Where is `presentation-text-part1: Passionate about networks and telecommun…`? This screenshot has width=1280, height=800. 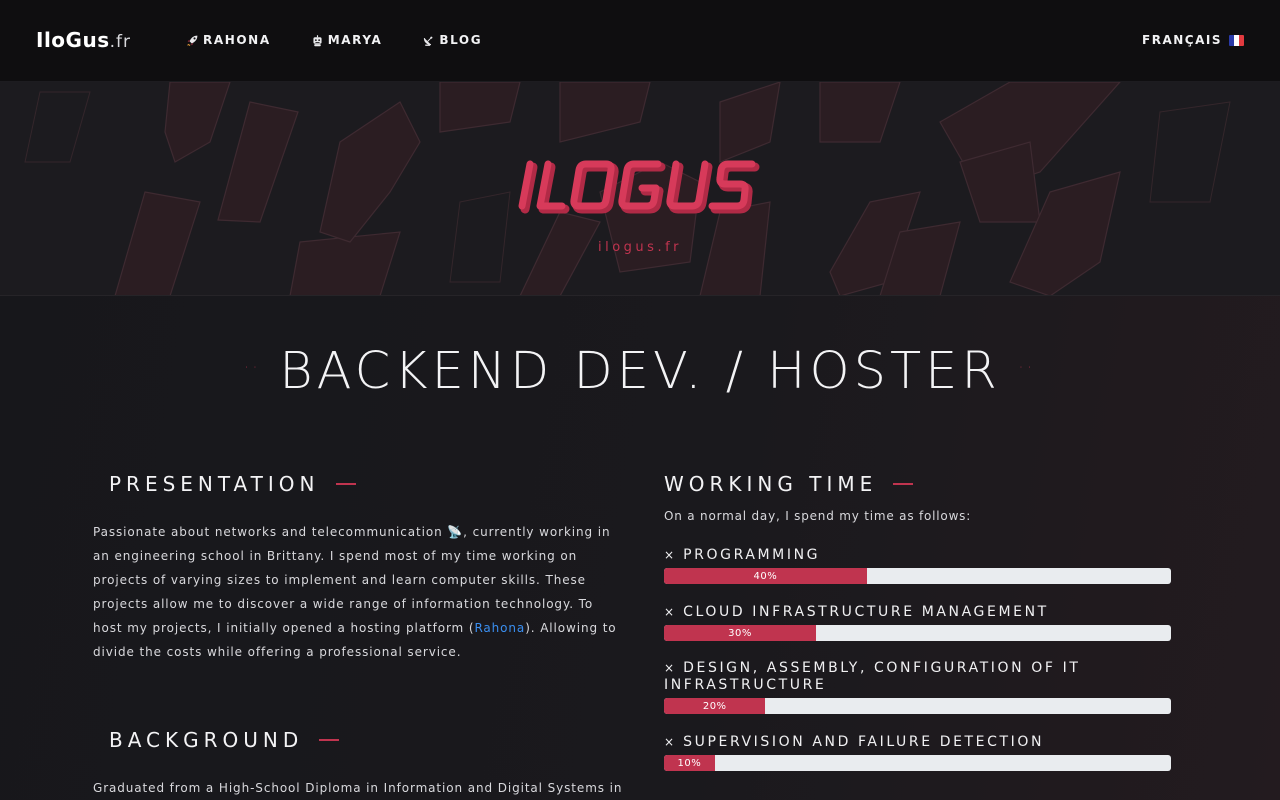
presentation-text-part1: Passionate about networks and telecommun… is located at coordinates (352, 580).